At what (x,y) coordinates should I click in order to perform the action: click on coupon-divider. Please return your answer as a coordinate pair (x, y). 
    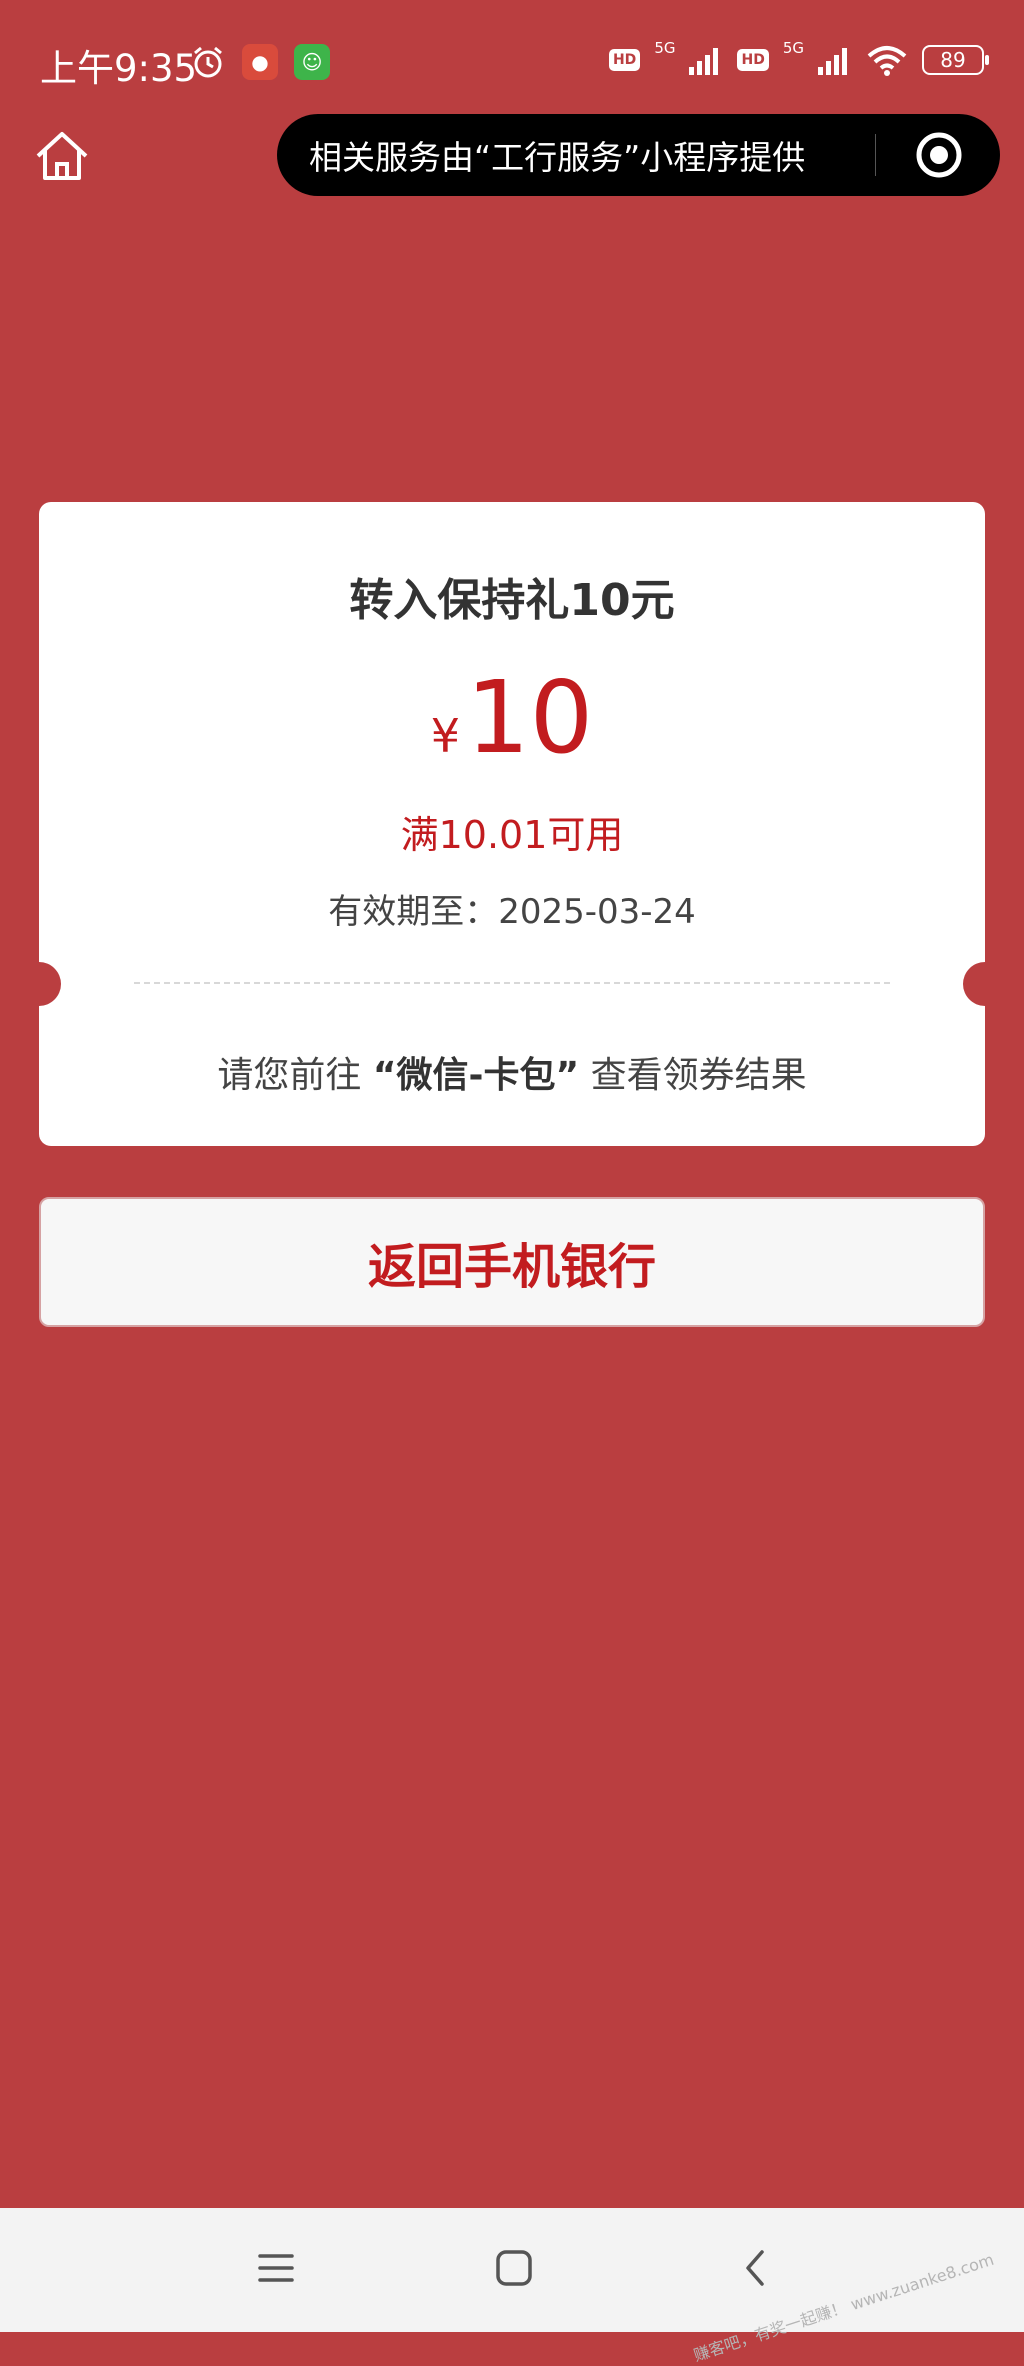
    Looking at the image, I should click on (512, 983).